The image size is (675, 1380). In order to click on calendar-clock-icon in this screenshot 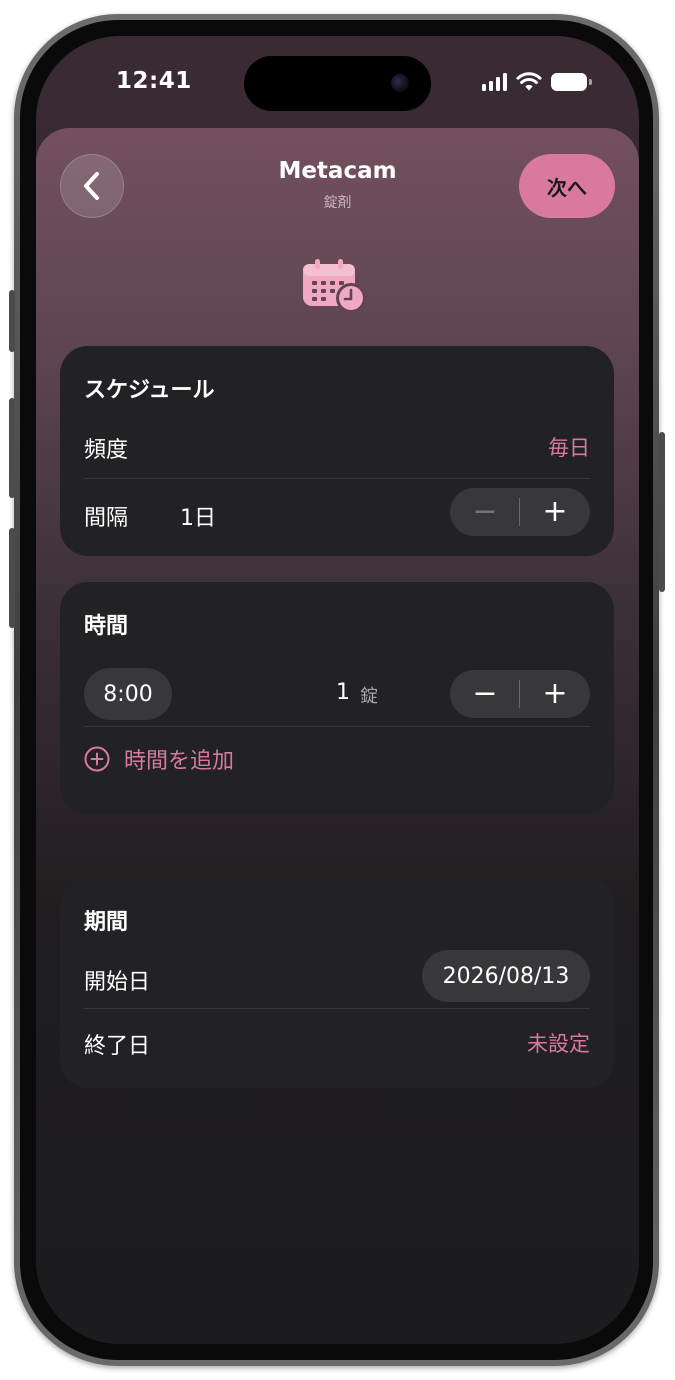, I will do `click(334, 286)`.